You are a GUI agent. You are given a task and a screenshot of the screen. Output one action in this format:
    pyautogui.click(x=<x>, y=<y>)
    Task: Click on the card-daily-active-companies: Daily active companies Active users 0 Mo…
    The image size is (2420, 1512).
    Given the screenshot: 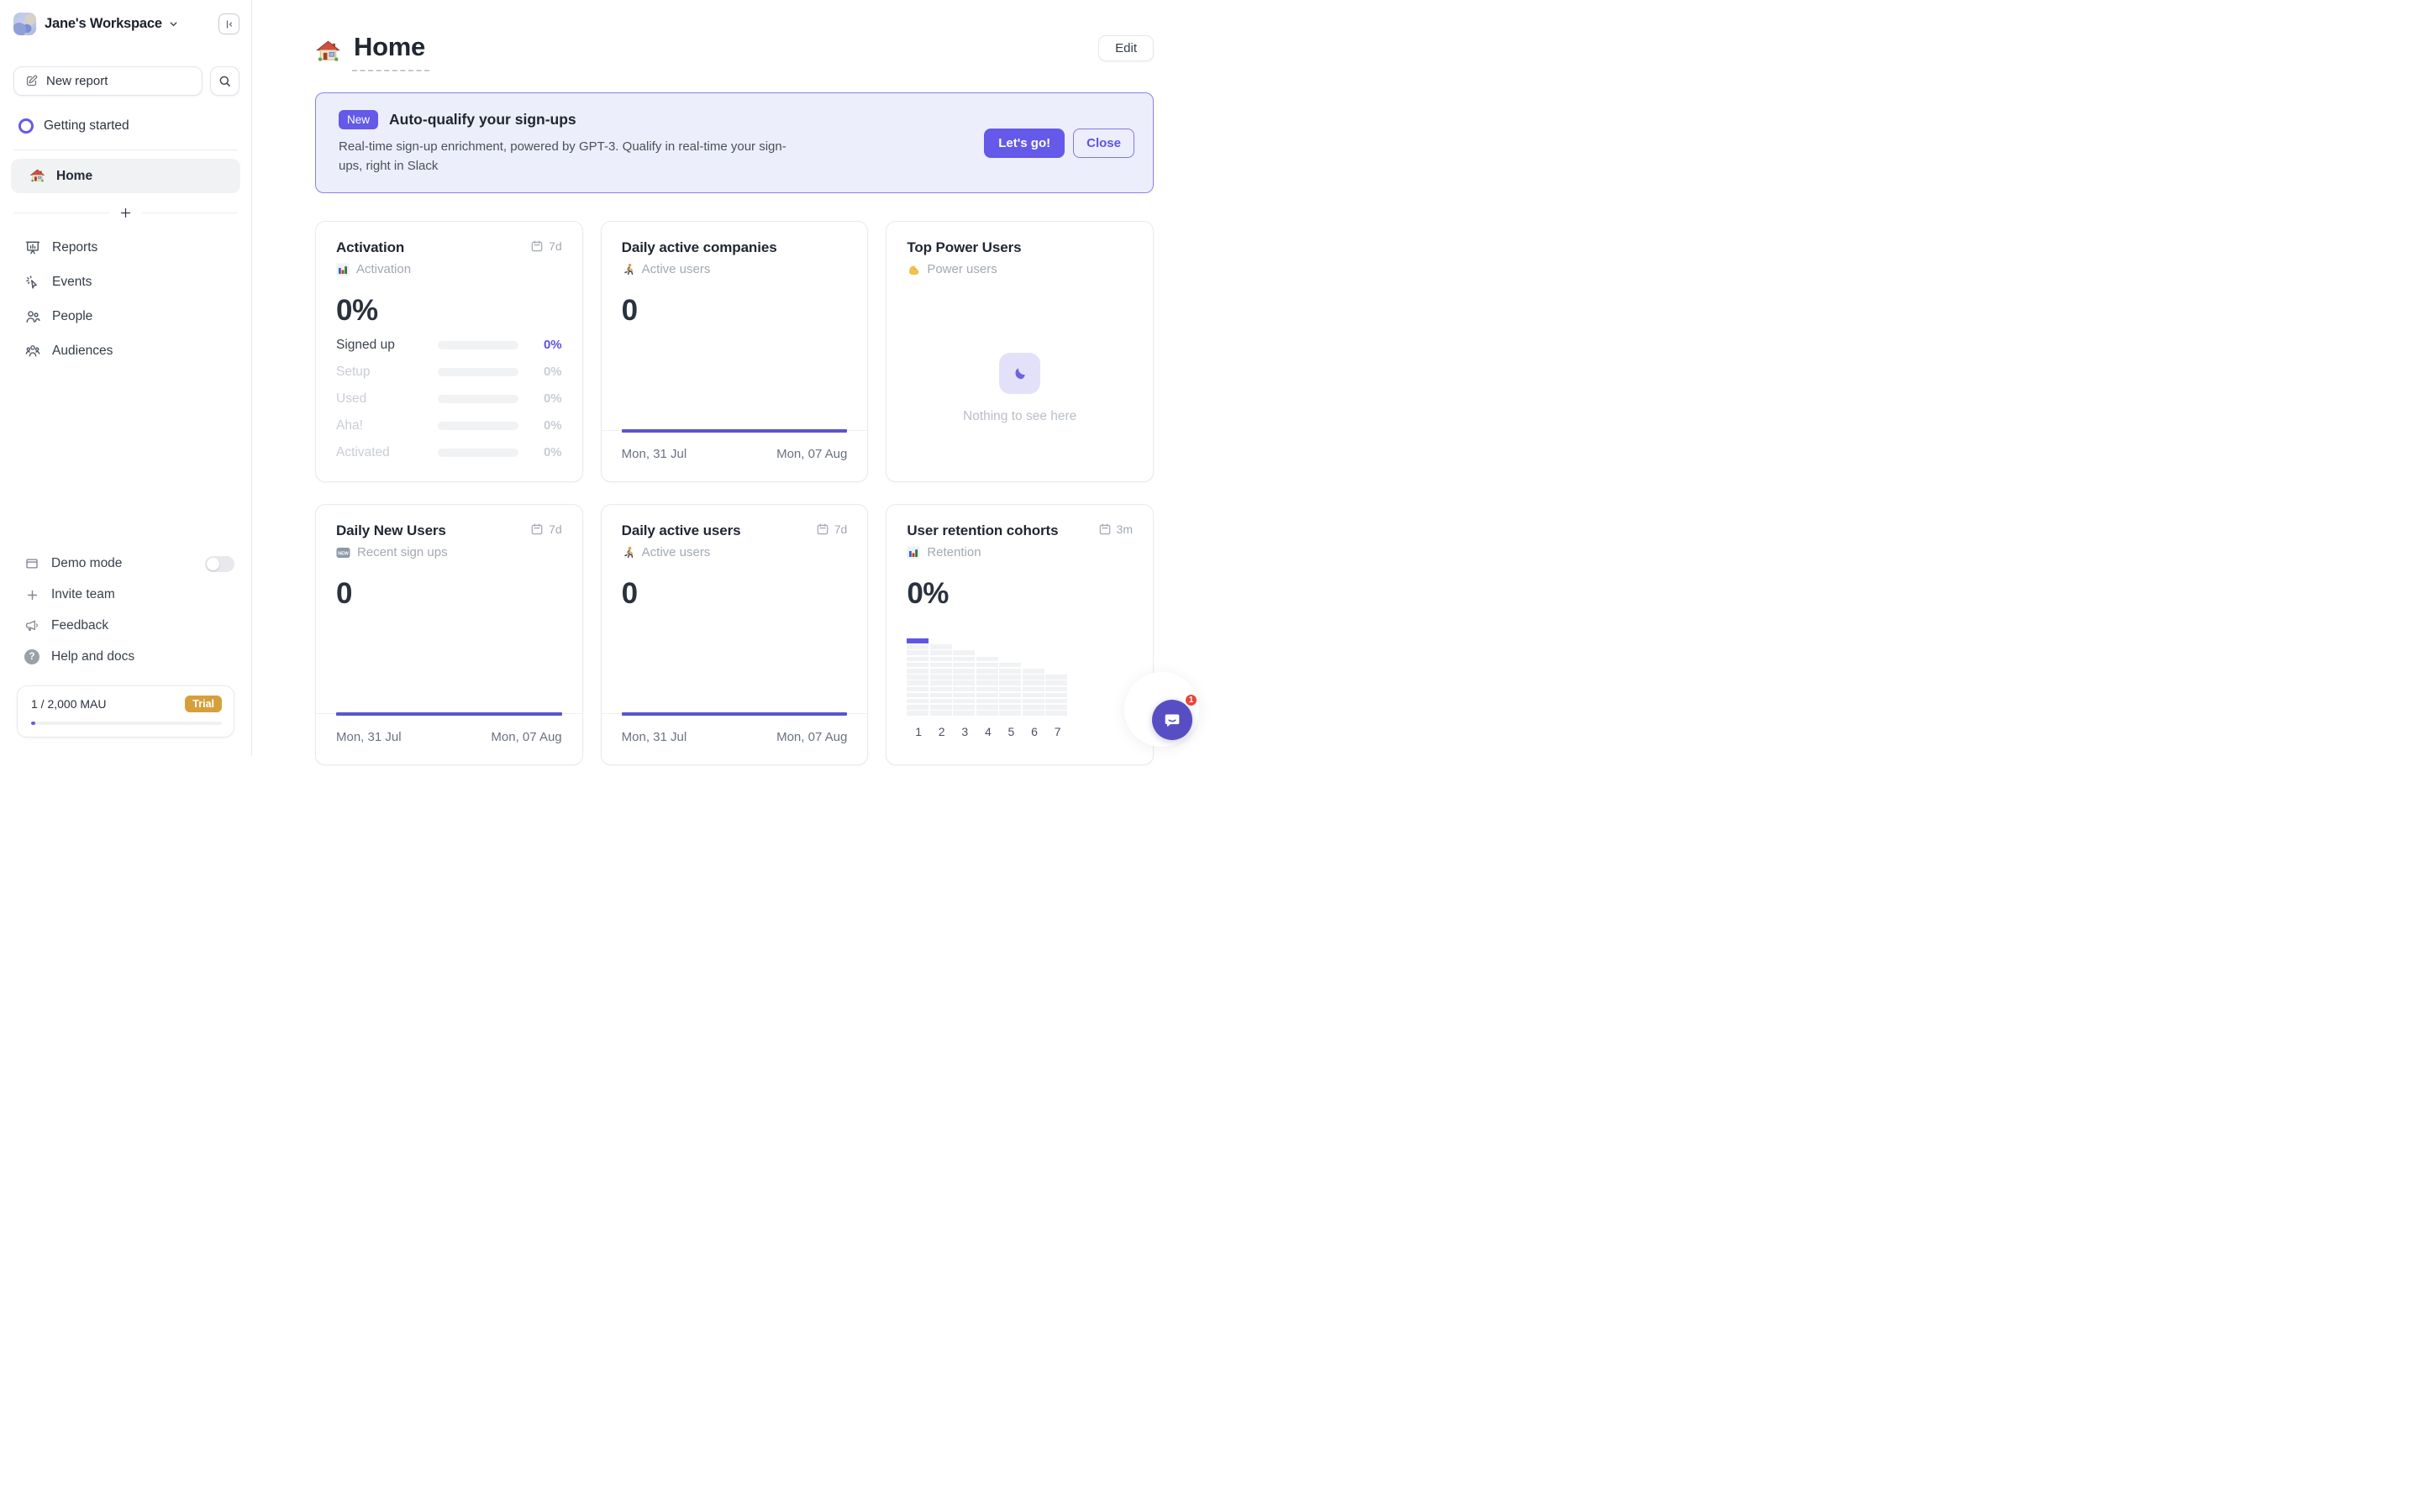 What is the action you would take?
    pyautogui.click(x=734, y=351)
    